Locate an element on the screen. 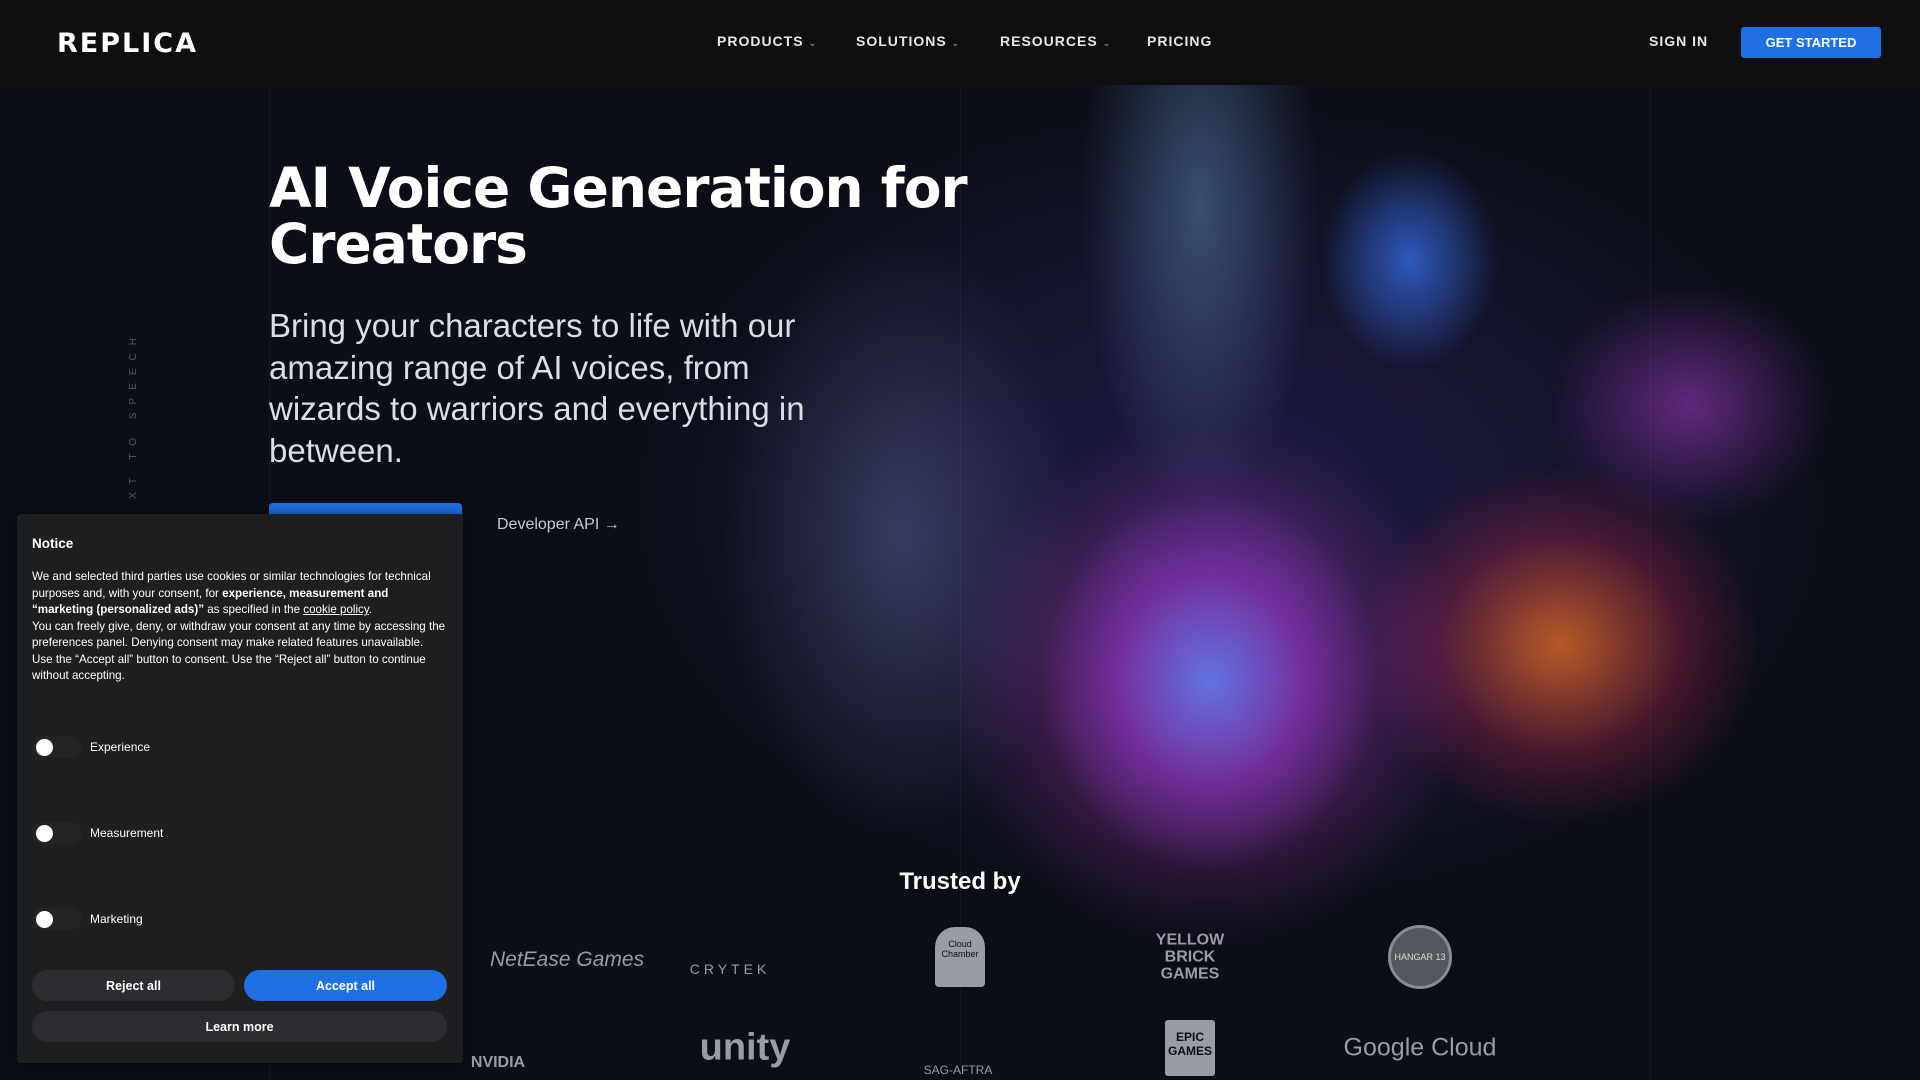 The image size is (1920, 1080). logo-crytek: CRYTEK is located at coordinates (730, 969).